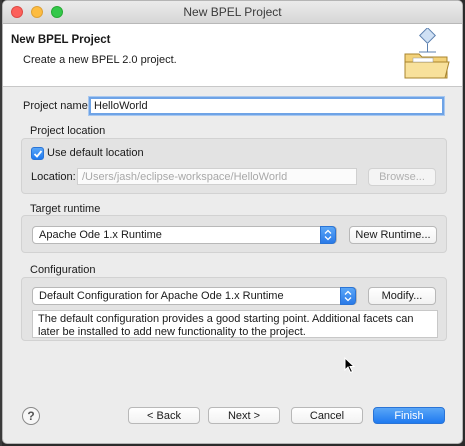 The width and height of the screenshot is (465, 446). I want to click on use-default-location-checkbox, so click(37, 153).